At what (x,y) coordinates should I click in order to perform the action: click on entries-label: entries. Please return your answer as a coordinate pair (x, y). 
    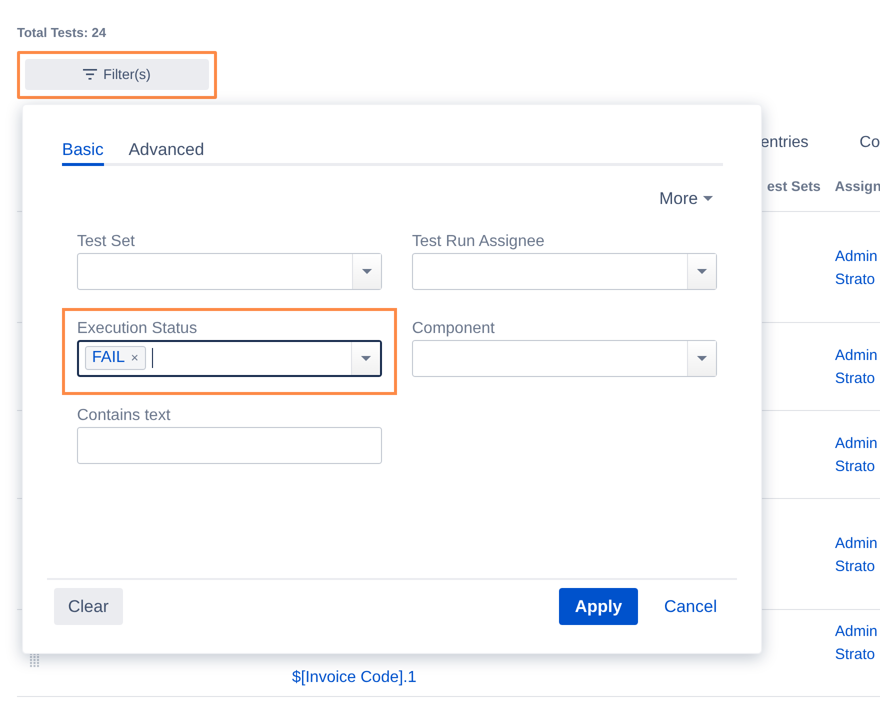
    Looking at the image, I should click on (784, 143).